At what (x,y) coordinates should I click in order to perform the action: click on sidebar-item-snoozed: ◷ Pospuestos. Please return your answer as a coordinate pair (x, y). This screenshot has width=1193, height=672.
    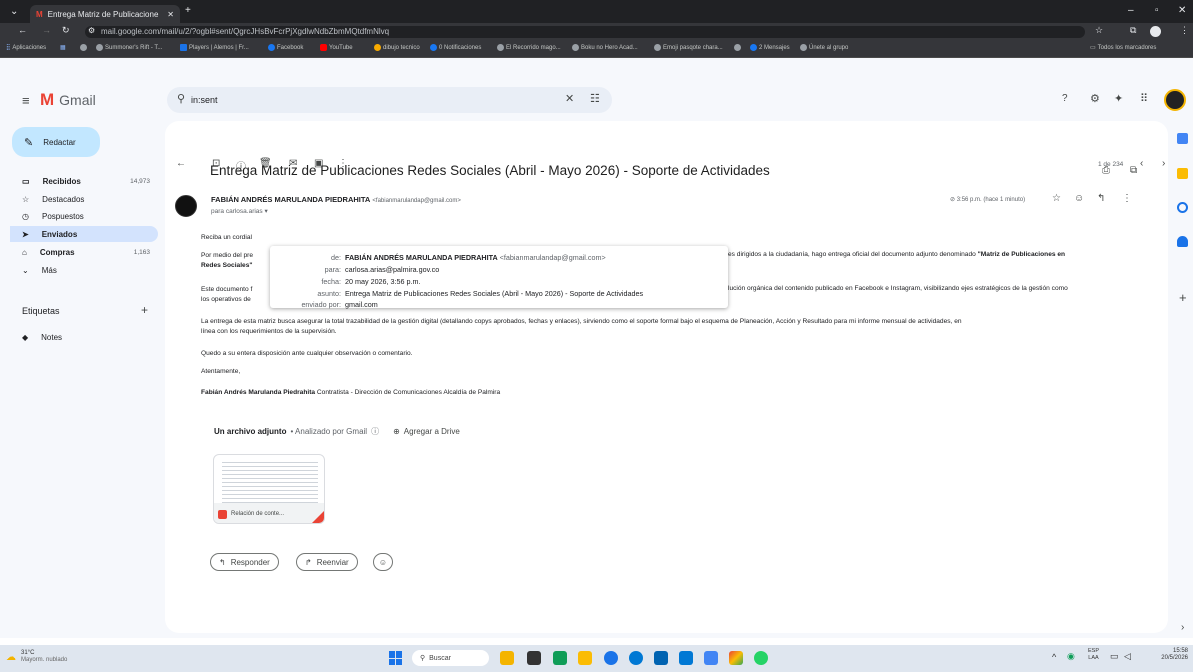
    Looking at the image, I should click on (84, 216).